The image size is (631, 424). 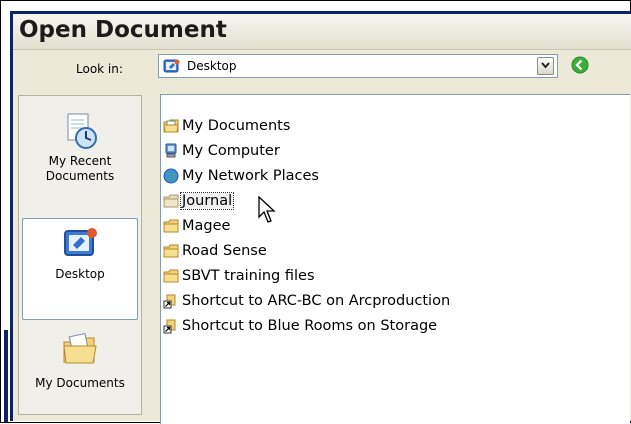 What do you see at coordinates (171, 126) in the screenshot?
I see `my-documents-folder-icon` at bounding box center [171, 126].